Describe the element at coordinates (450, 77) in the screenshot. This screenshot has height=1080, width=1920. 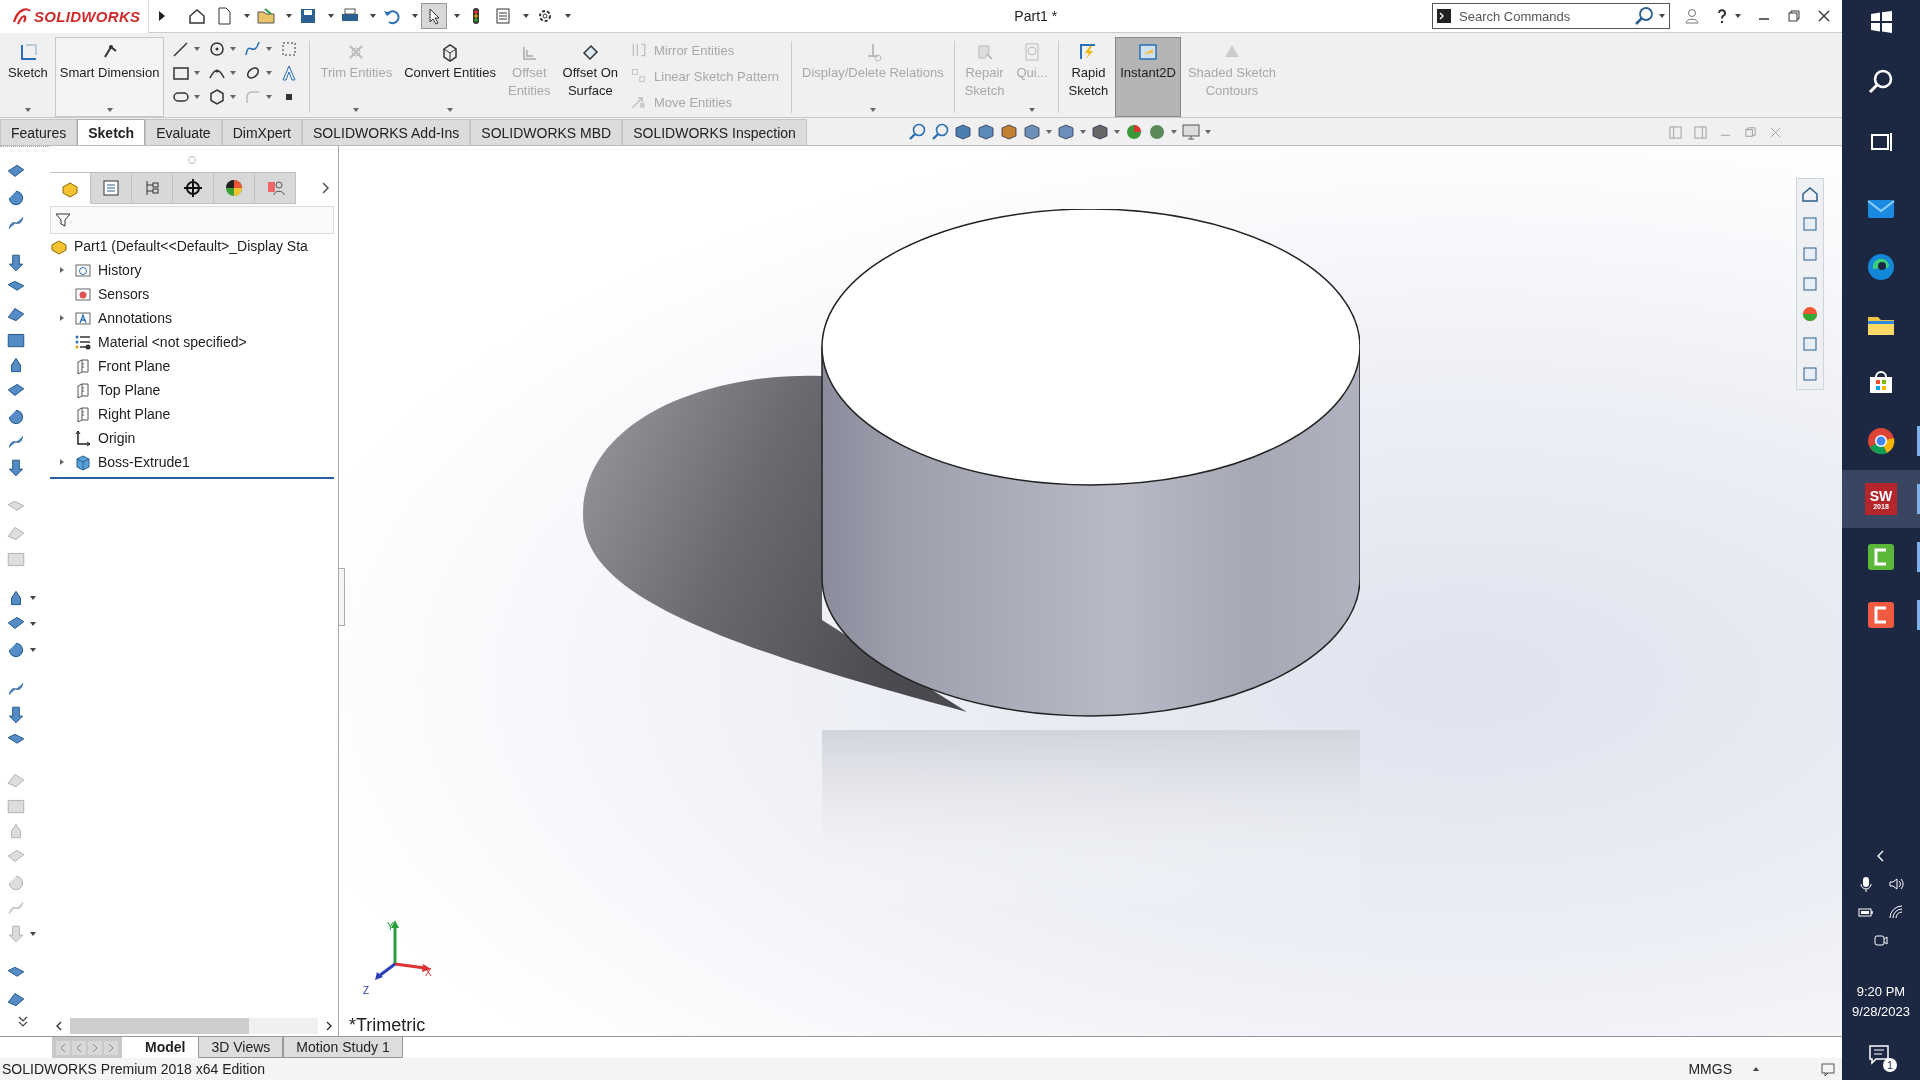
I see `ribbon-button: Convert Entities` at that location.